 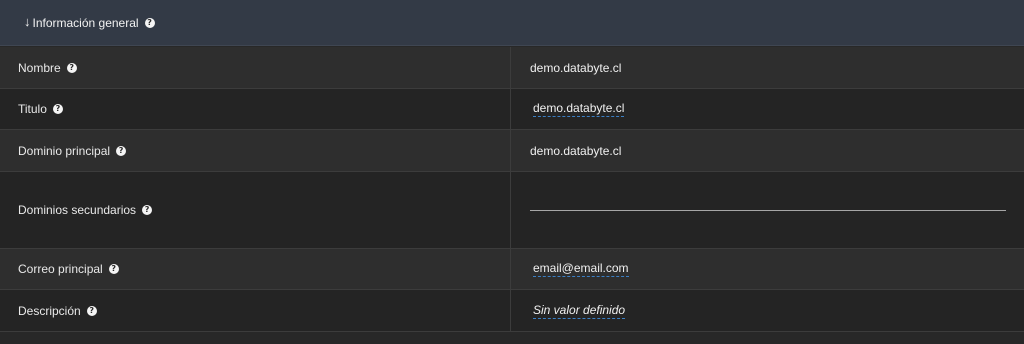 I want to click on titulo-editable-field: demo.databyte.cl, so click(x=579, y=109).